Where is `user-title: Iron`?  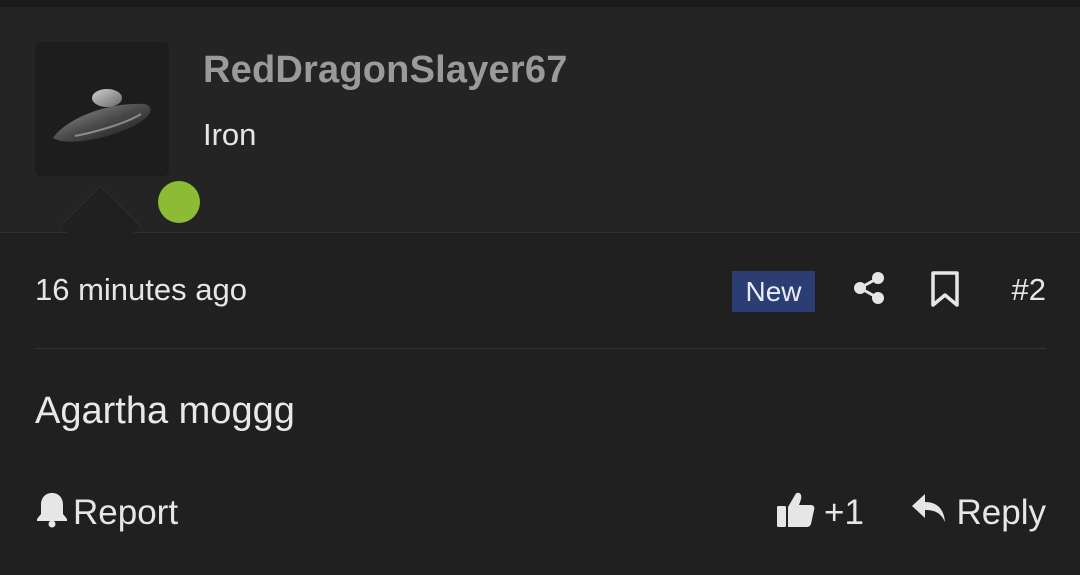 user-title: Iron is located at coordinates (230, 134).